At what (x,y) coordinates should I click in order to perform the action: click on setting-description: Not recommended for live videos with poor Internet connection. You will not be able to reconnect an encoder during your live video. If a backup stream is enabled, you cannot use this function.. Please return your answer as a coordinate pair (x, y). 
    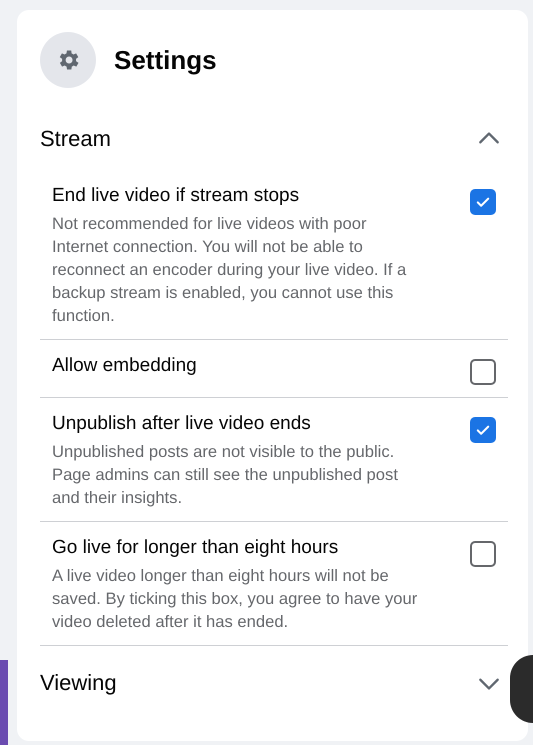
    Looking at the image, I should click on (230, 270).